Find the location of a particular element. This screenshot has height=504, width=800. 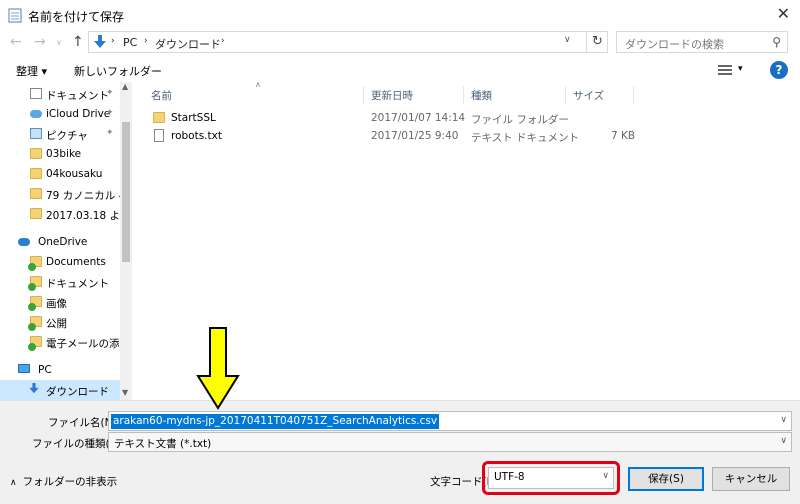

file-date: 2017/01/07 14:14 is located at coordinates (418, 118).